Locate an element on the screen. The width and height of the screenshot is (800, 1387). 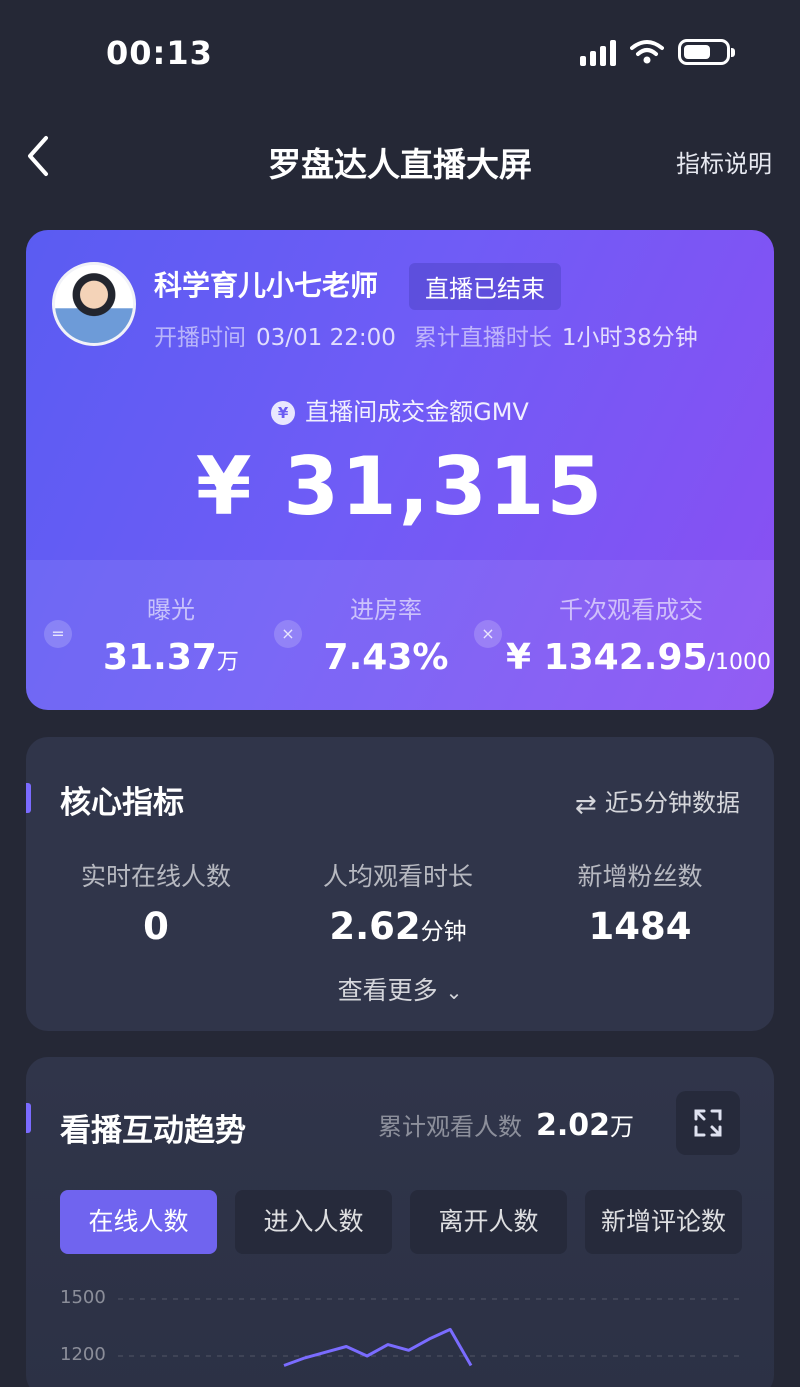
fullscreen-button is located at coordinates (708, 1123).